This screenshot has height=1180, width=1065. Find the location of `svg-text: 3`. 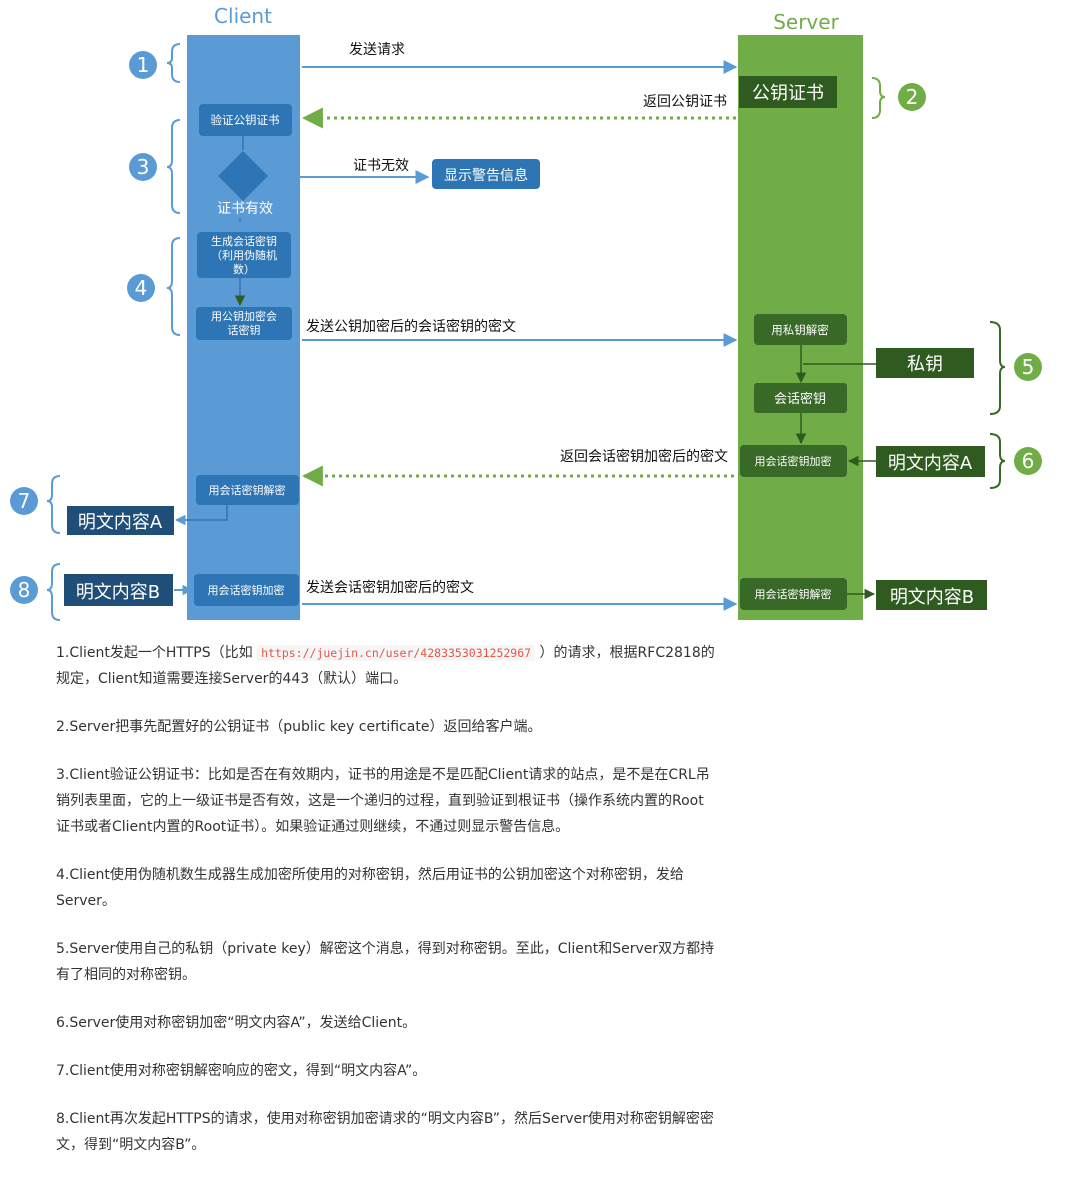

svg-text: 3 is located at coordinates (143, 167).